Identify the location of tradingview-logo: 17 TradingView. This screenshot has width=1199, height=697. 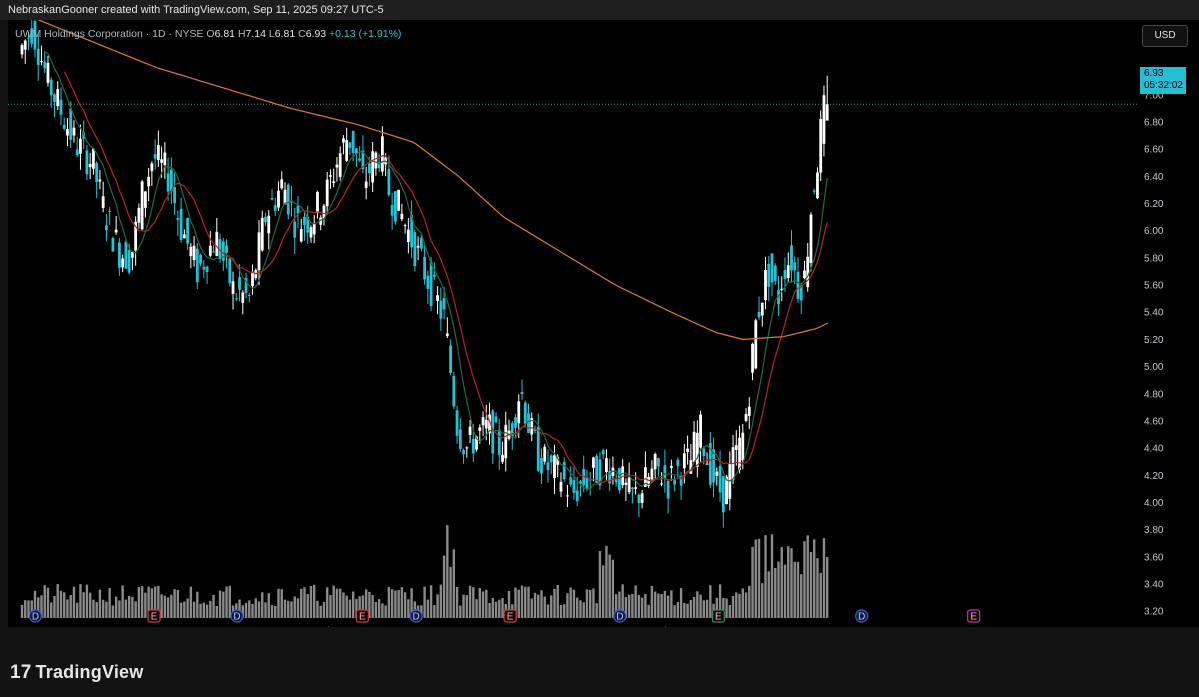
(76, 673).